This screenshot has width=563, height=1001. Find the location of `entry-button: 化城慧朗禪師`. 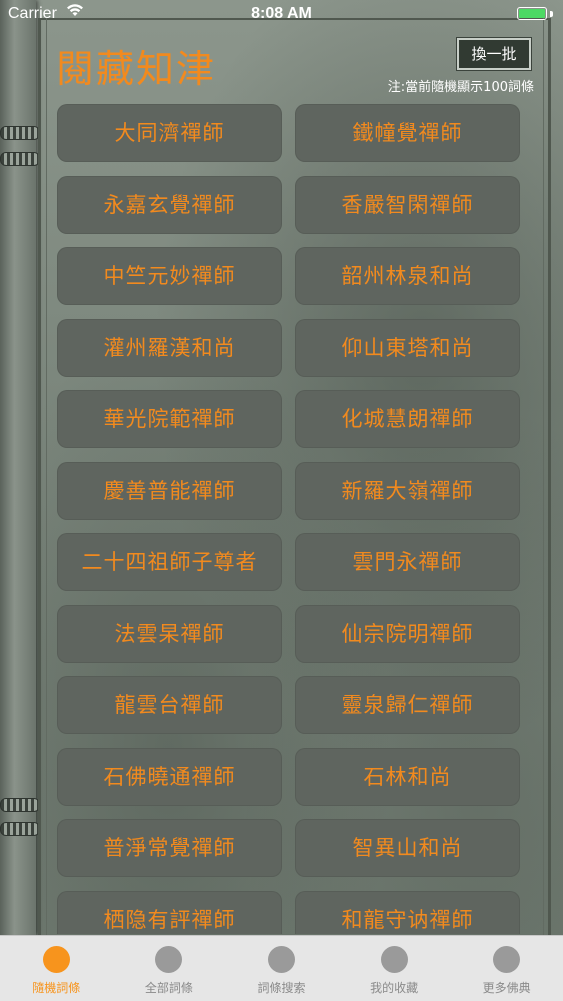

entry-button: 化城慧朗禪師 is located at coordinates (407, 419).